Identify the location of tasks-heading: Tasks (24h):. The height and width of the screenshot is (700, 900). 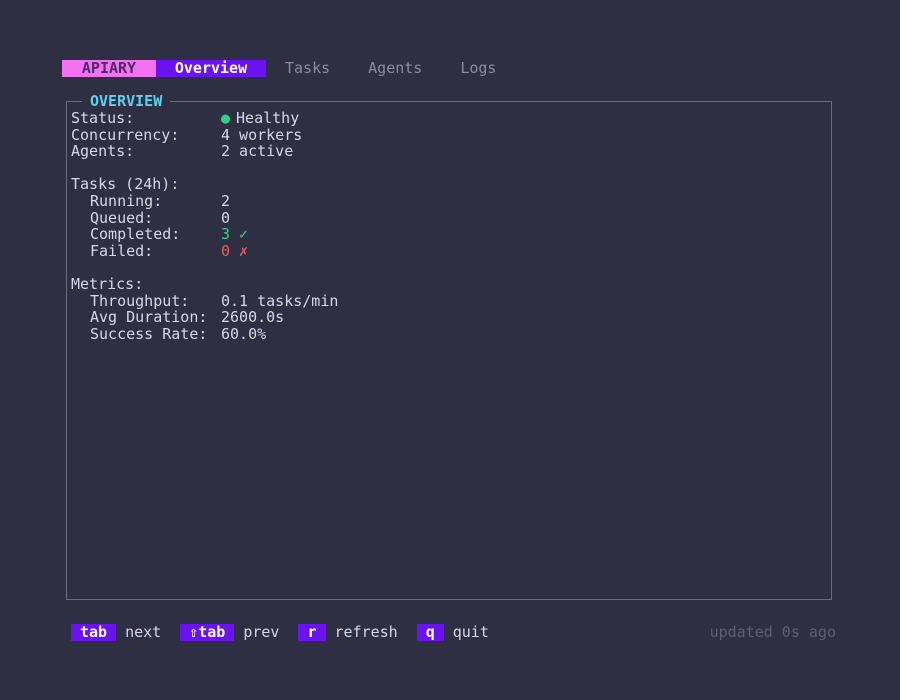
(125, 184).